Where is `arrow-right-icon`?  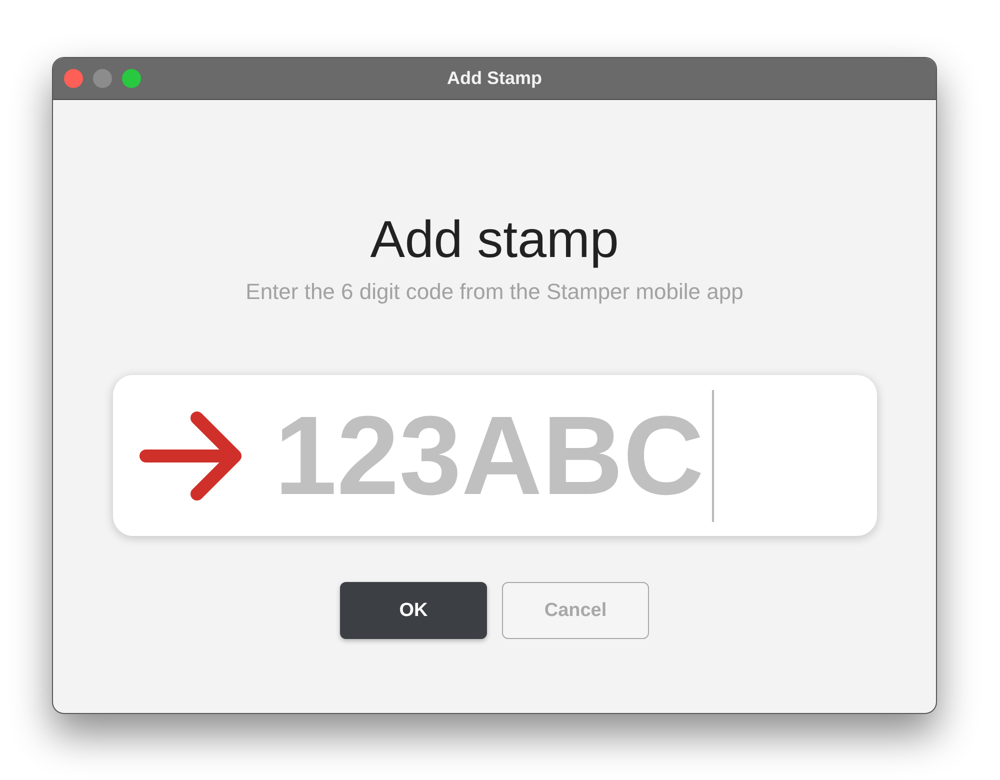 arrow-right-icon is located at coordinates (190, 456).